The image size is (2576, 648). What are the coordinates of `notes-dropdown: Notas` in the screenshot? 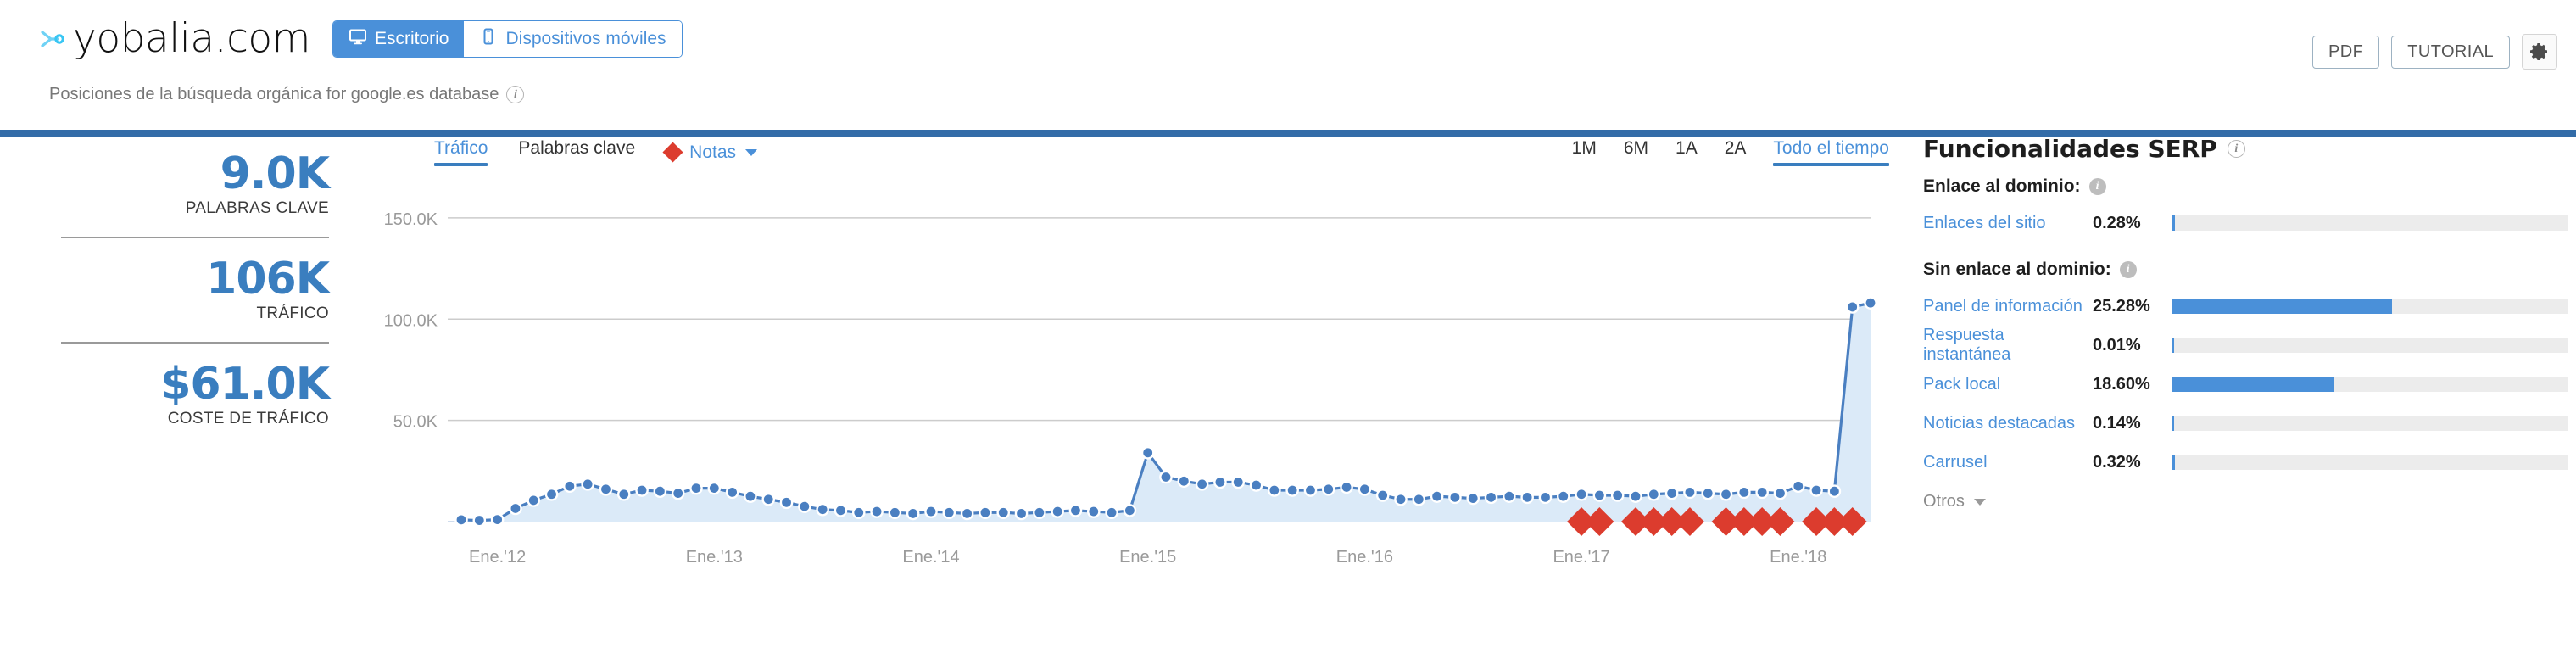 It's located at (710, 152).